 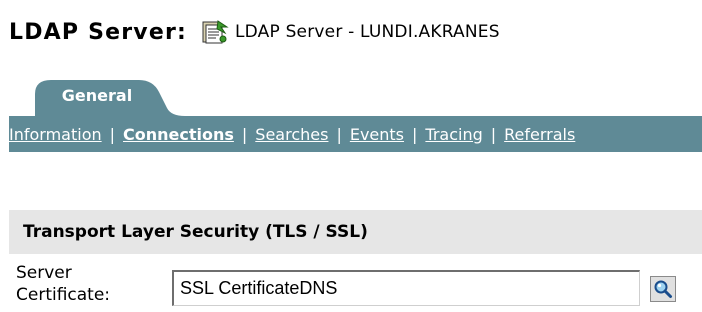 I want to click on section-header-tls: Transport Layer Security (TLS / SSL), so click(x=355, y=232).